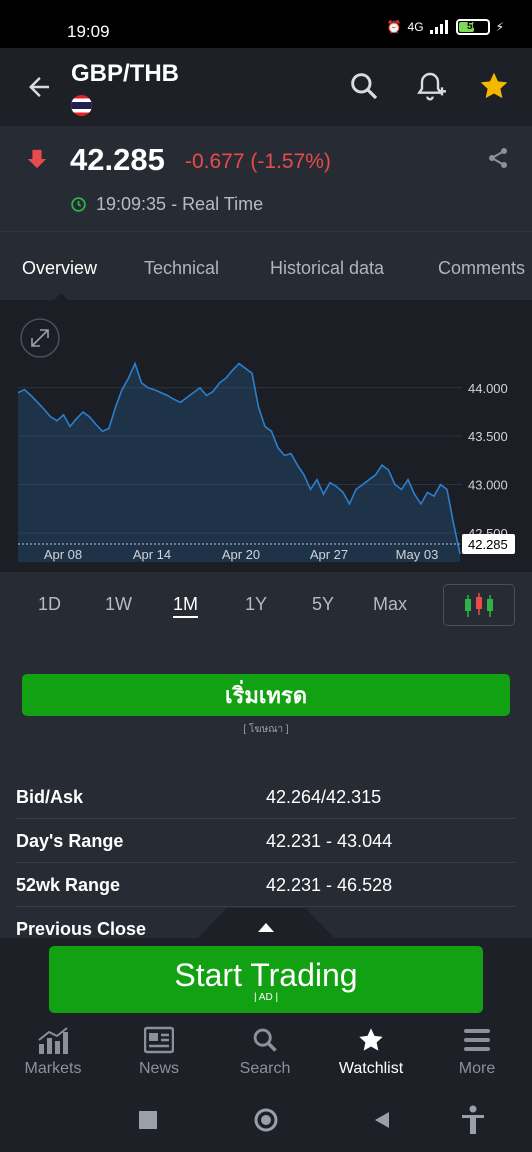 The image size is (532, 1152). I want to click on quote-timestamp: 19:09:35 - Real Time, so click(180, 204).